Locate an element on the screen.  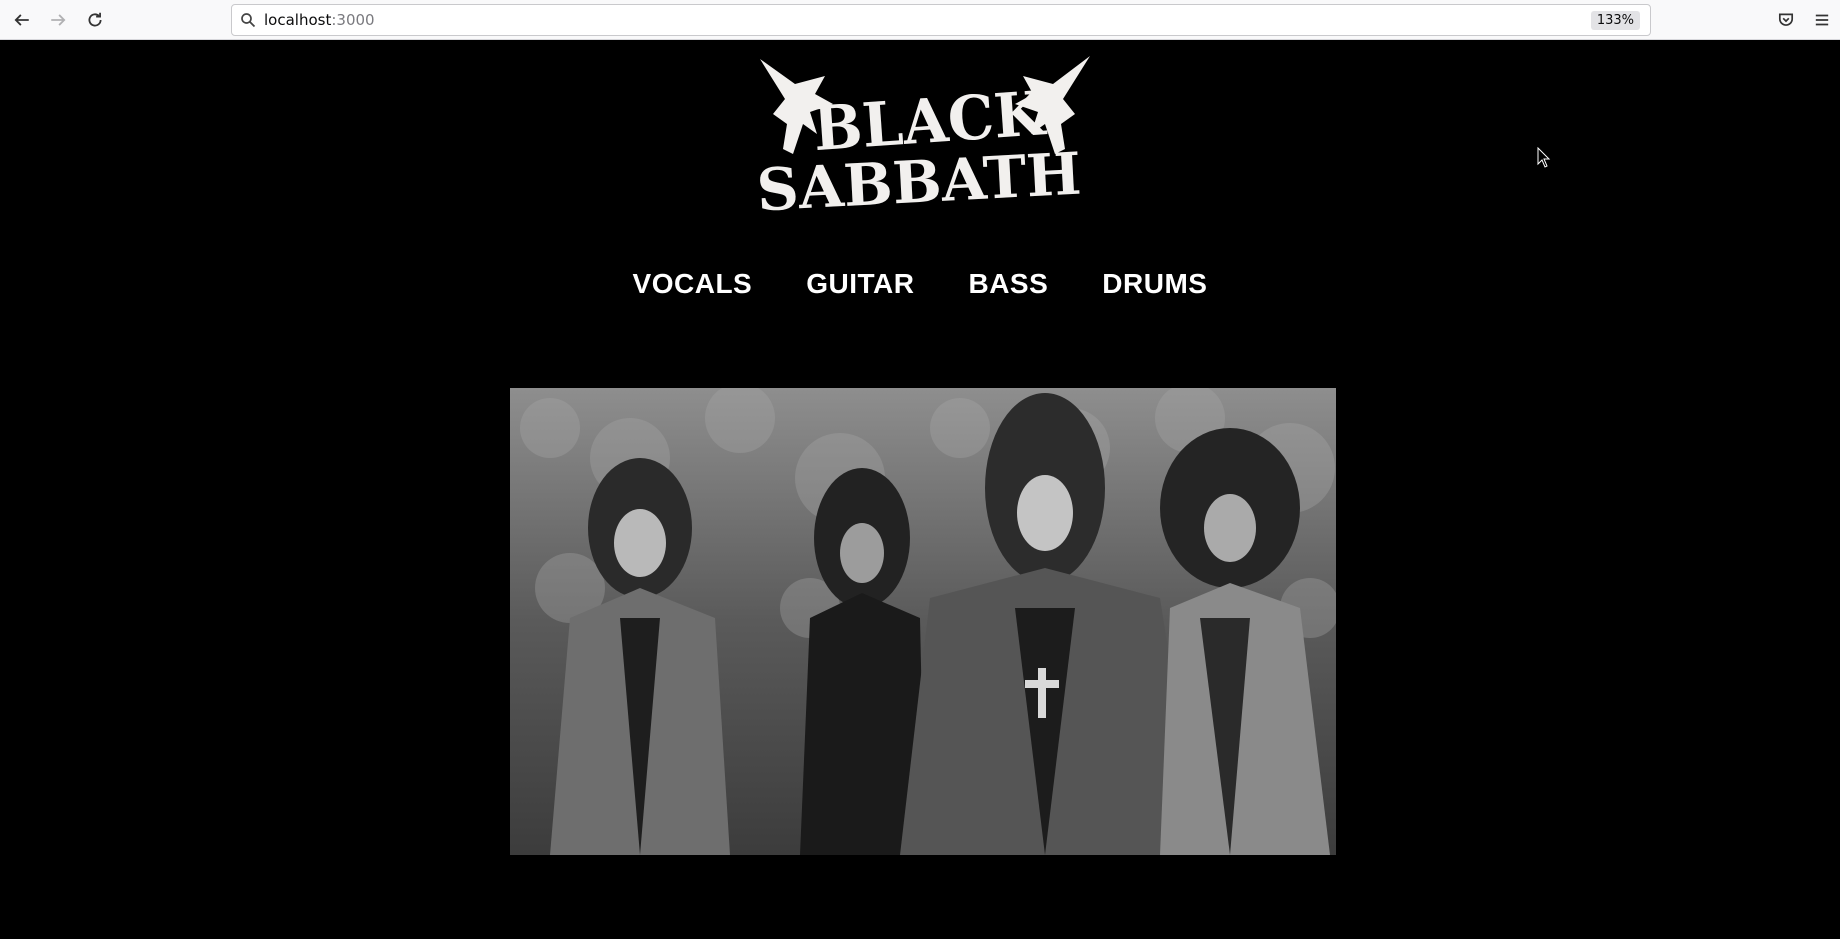
menu-button is located at coordinates (1822, 20).